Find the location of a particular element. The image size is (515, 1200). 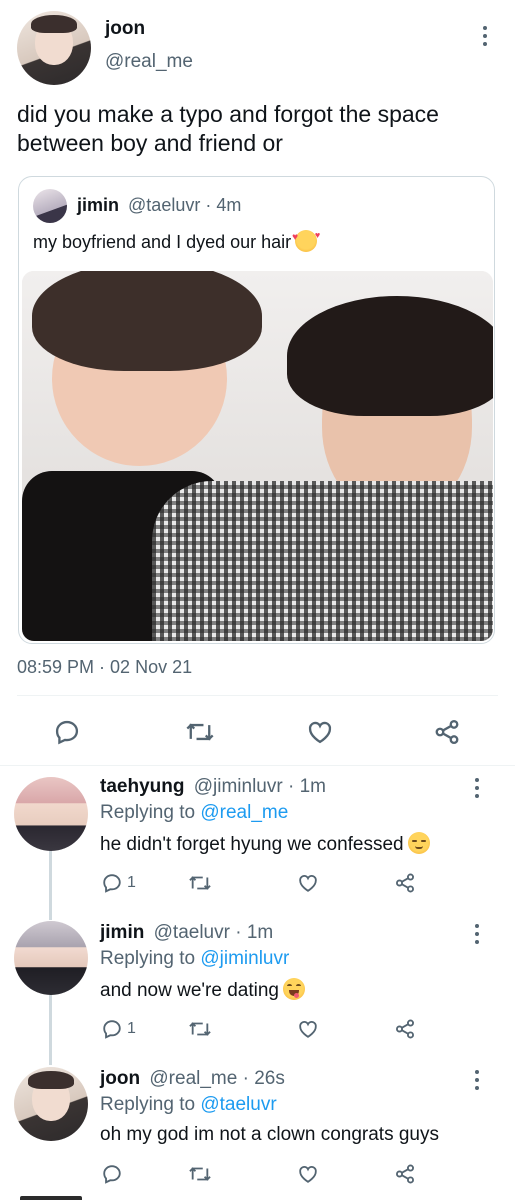

smiling-face-with-hearts-emoji: ♥ ♥ is located at coordinates (306, 241).